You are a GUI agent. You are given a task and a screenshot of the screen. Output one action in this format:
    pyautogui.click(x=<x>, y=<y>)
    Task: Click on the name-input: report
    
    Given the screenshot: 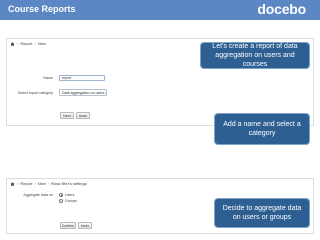 What is the action you would take?
    pyautogui.click(x=82, y=78)
    